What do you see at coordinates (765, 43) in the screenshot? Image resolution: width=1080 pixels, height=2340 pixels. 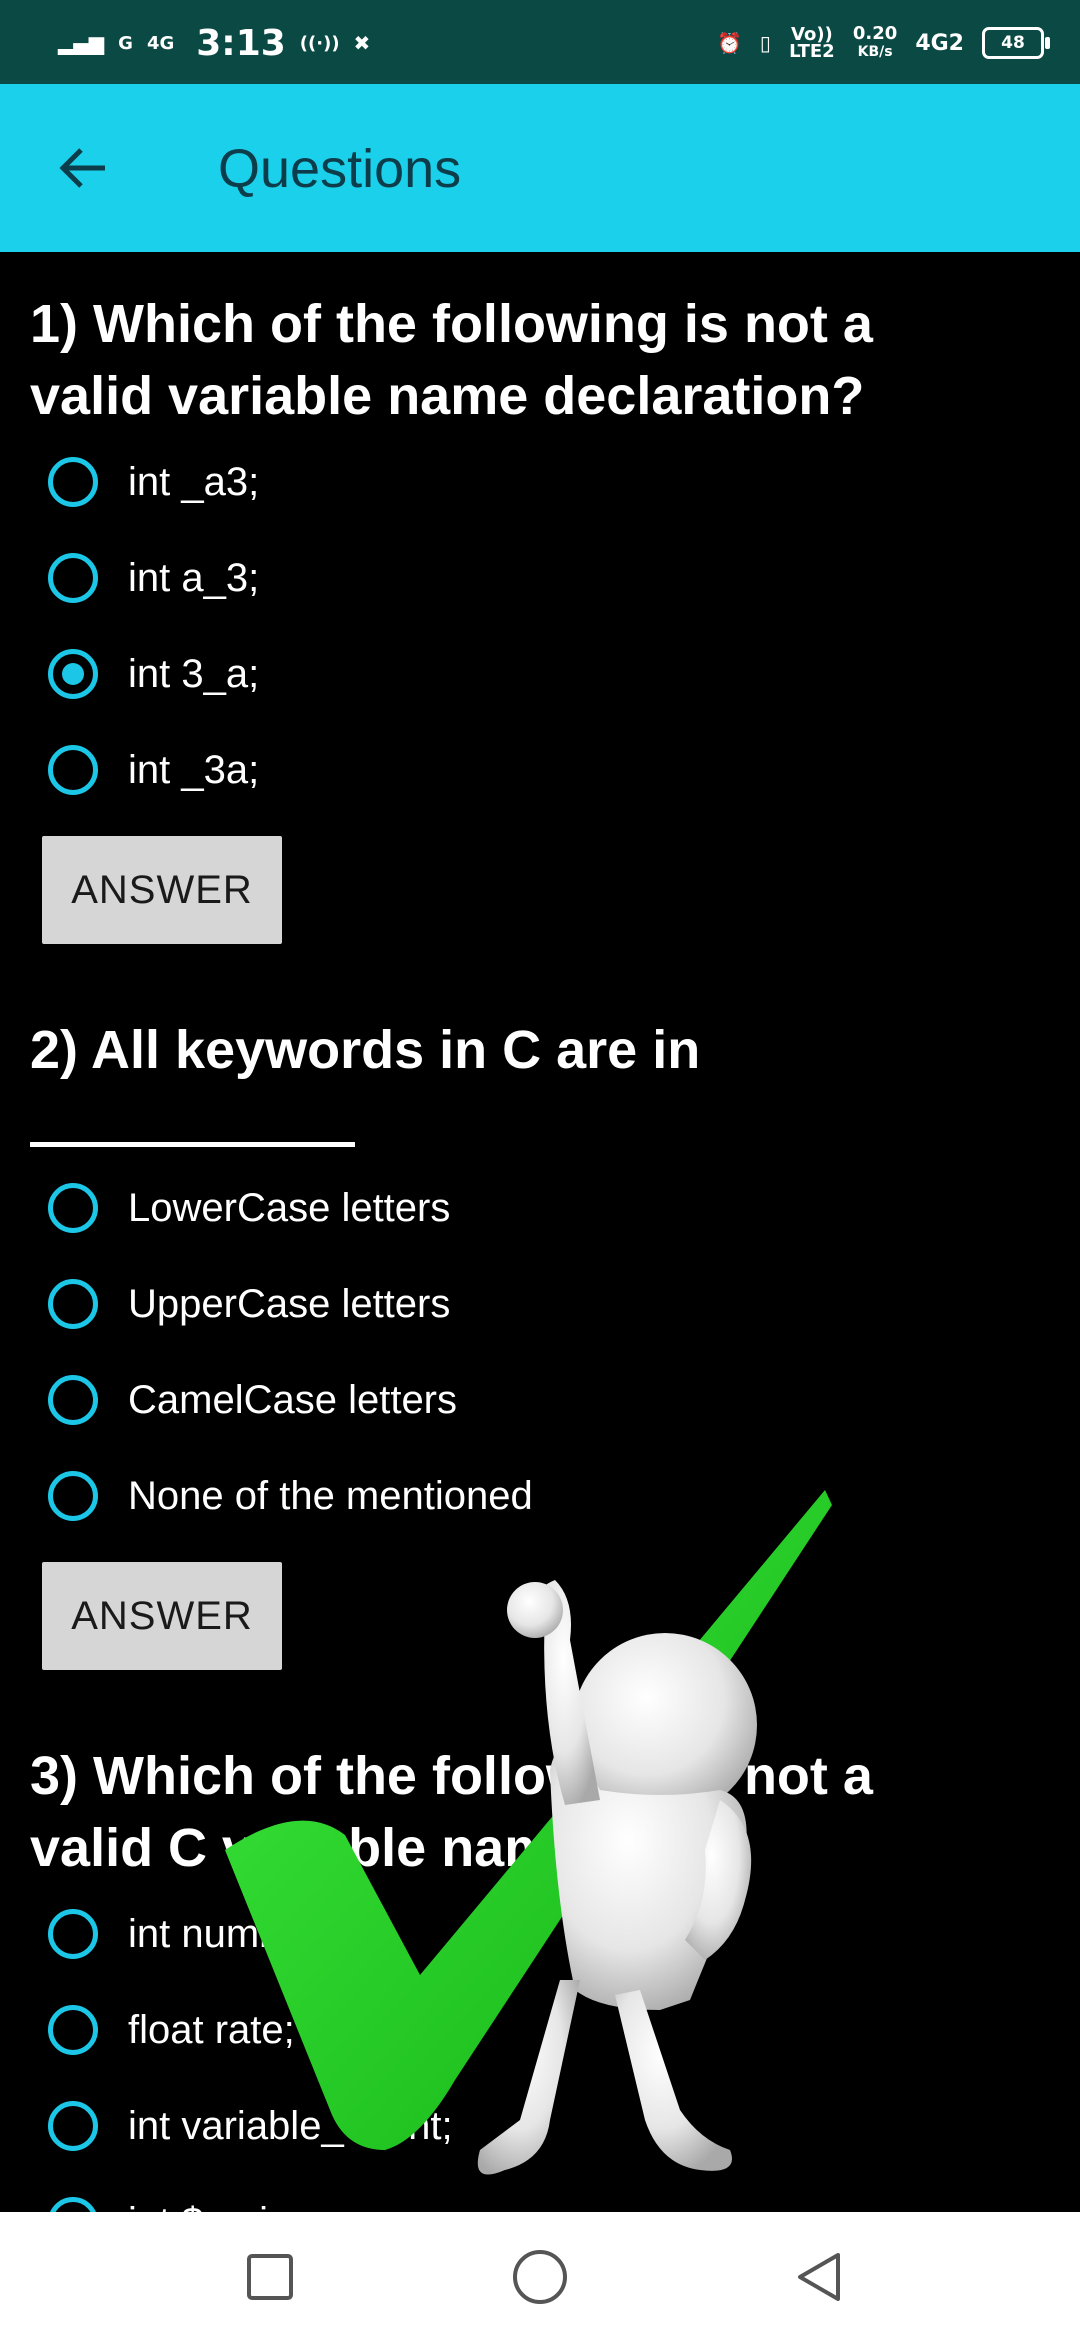 I see `vibrate-icon: ▯` at bounding box center [765, 43].